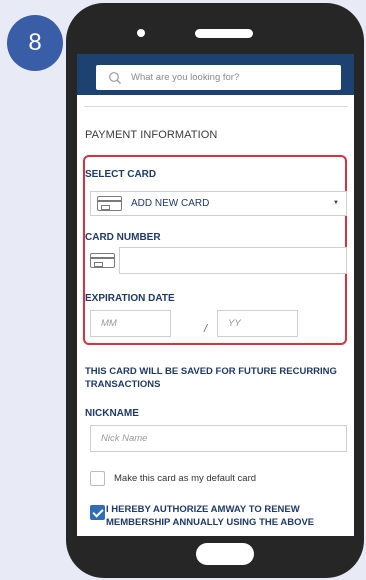  I want to click on default-card-checkbox, so click(97, 478).